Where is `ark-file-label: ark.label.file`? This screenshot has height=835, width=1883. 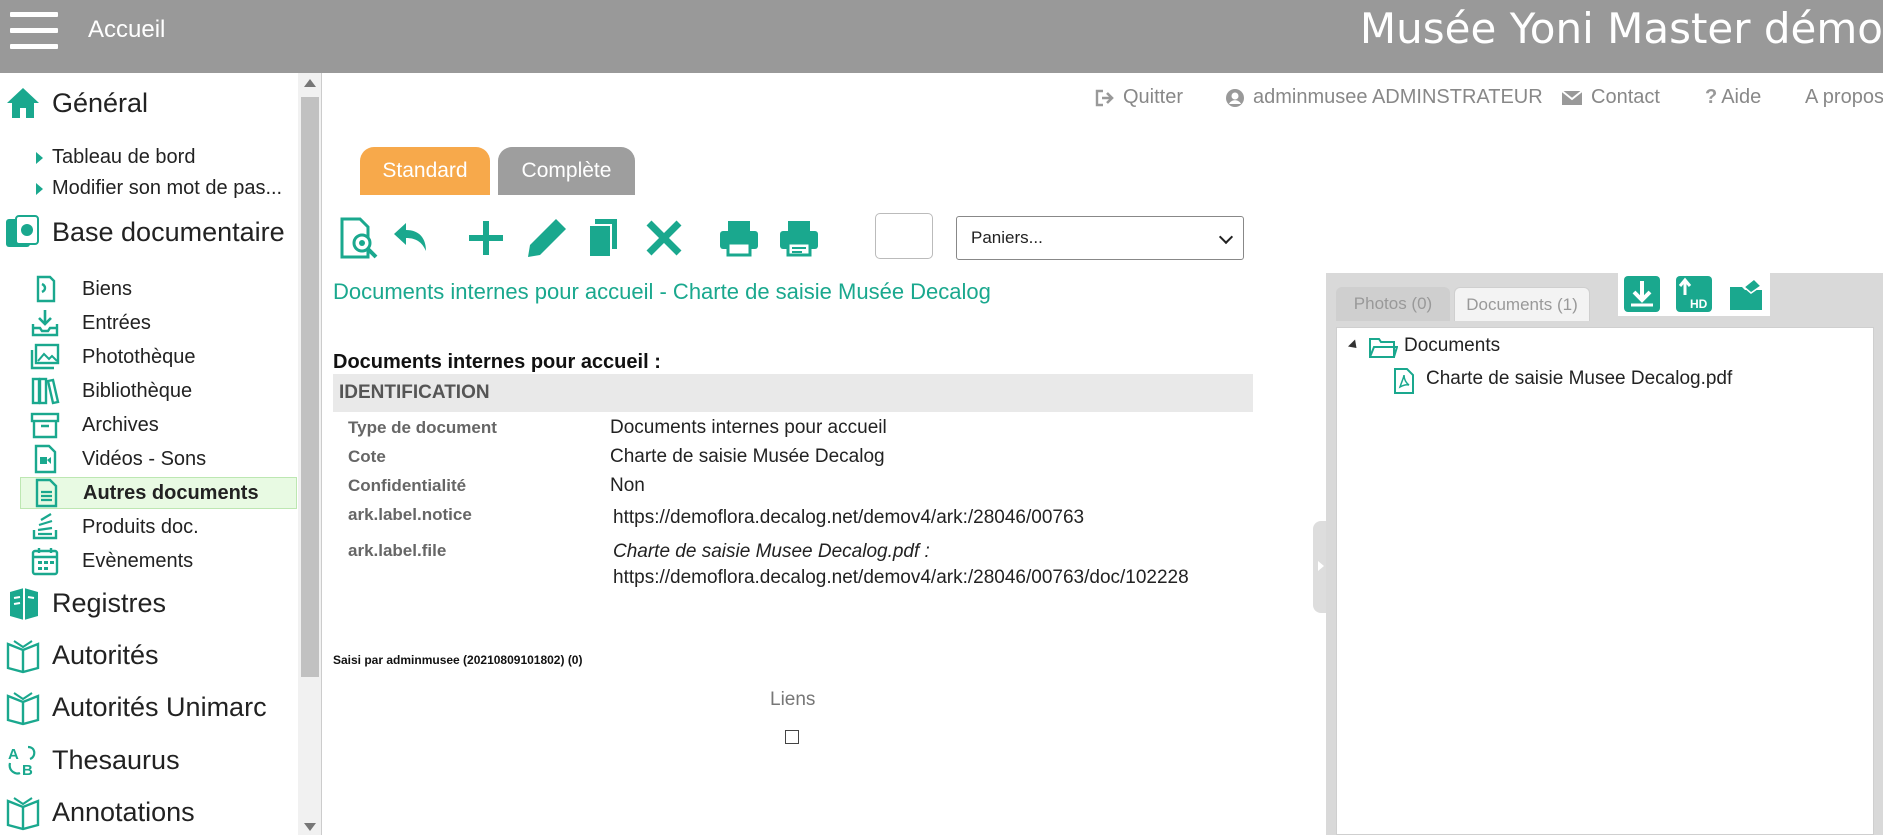
ark-file-label: ark.label.file is located at coordinates (397, 550).